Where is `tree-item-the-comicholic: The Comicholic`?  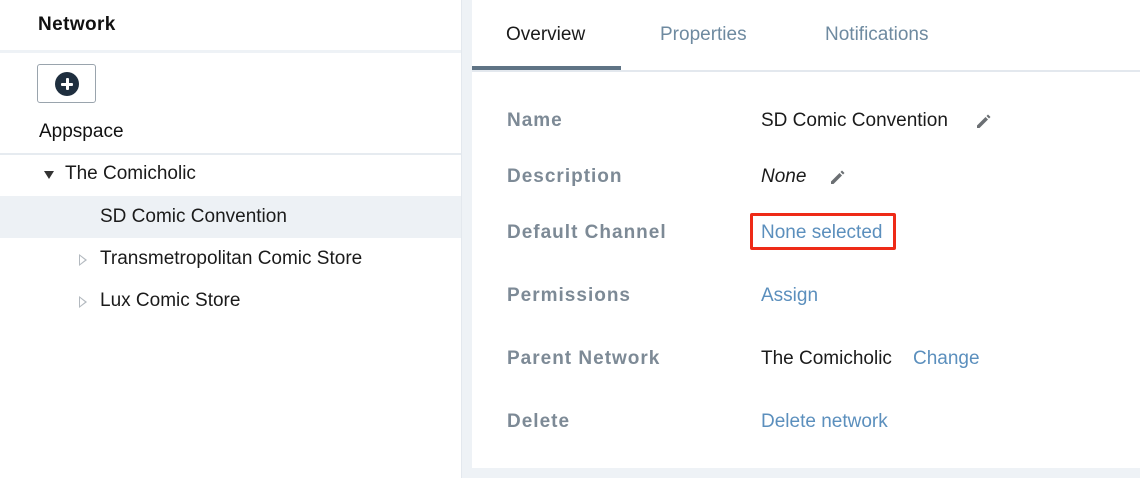
tree-item-the-comicholic: The Comicholic is located at coordinates (230, 174).